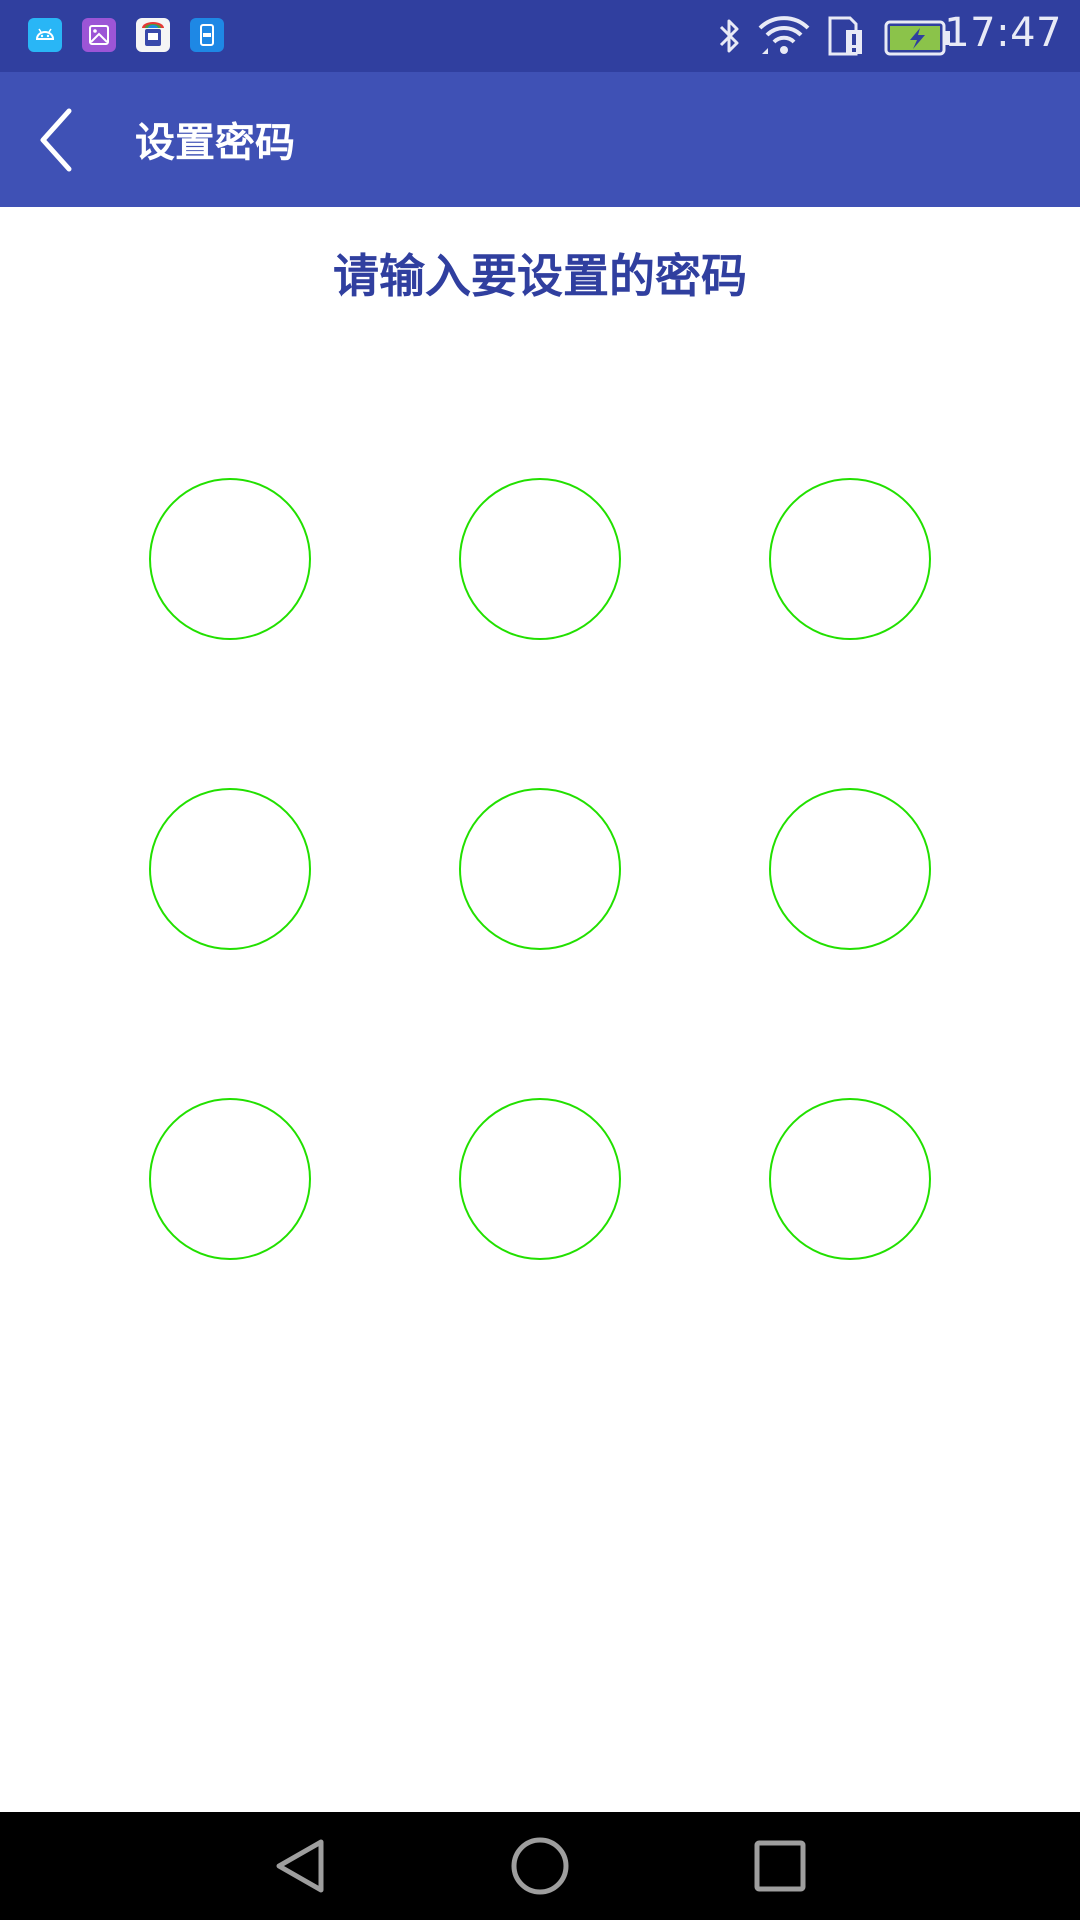 The image size is (1080, 1920). What do you see at coordinates (918, 40) in the screenshot?
I see `battery-charging-icon` at bounding box center [918, 40].